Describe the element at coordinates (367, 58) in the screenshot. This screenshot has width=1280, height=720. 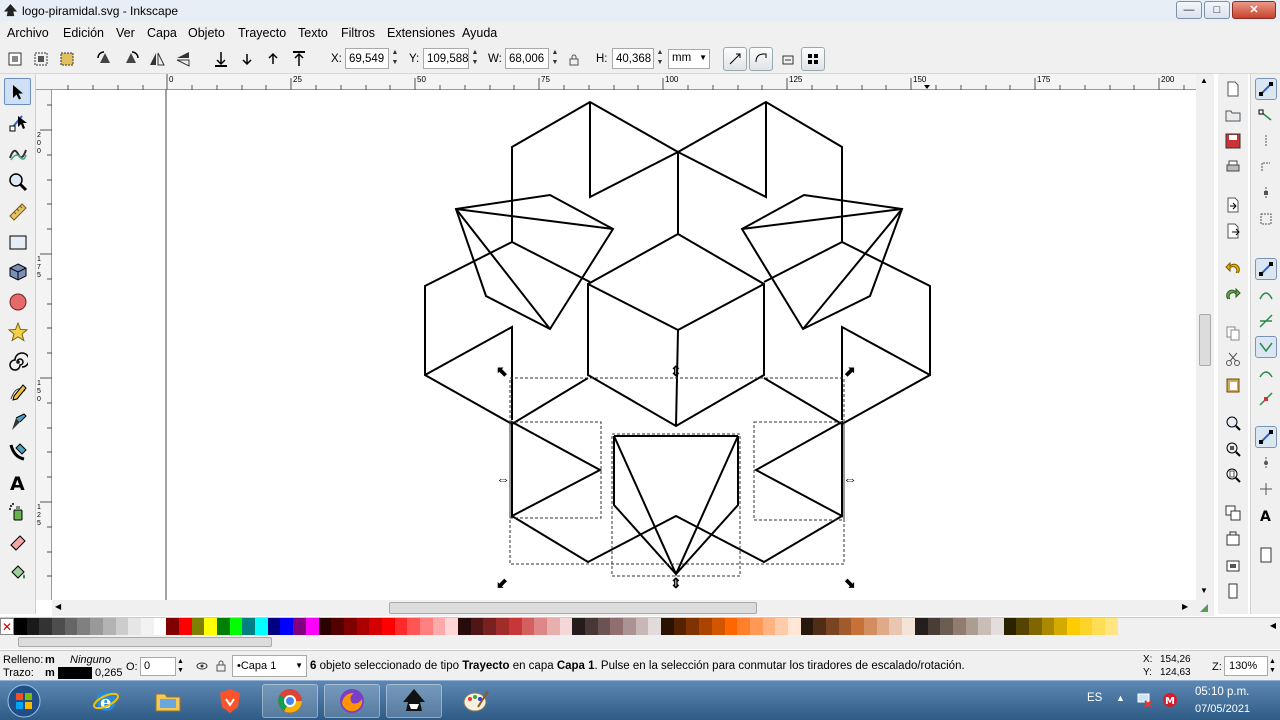
I see `x-input: 69,549` at that location.